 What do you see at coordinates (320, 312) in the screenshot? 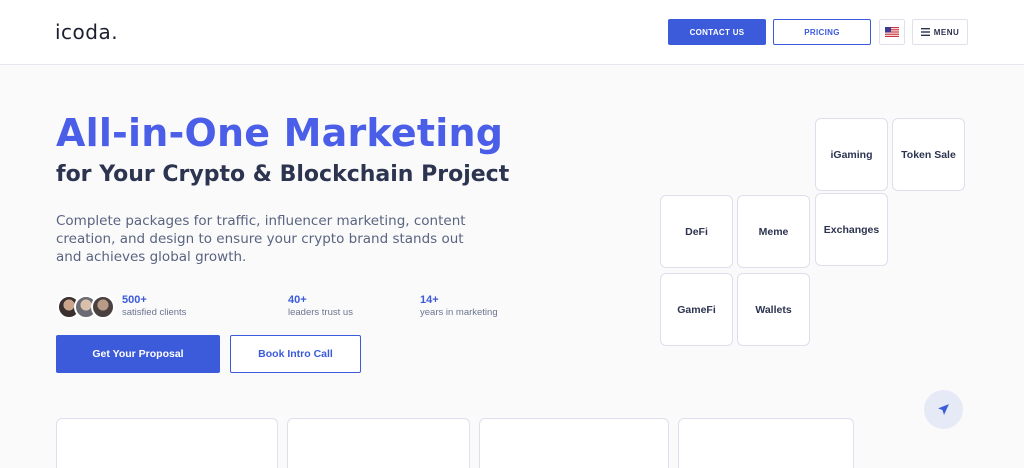
I see `stat-label: leaders trust us` at bounding box center [320, 312].